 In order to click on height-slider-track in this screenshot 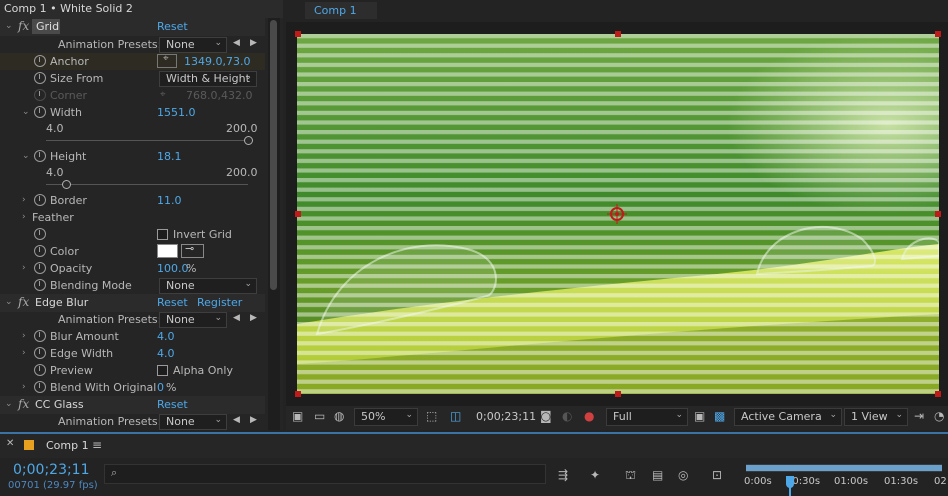, I will do `click(147, 184)`.